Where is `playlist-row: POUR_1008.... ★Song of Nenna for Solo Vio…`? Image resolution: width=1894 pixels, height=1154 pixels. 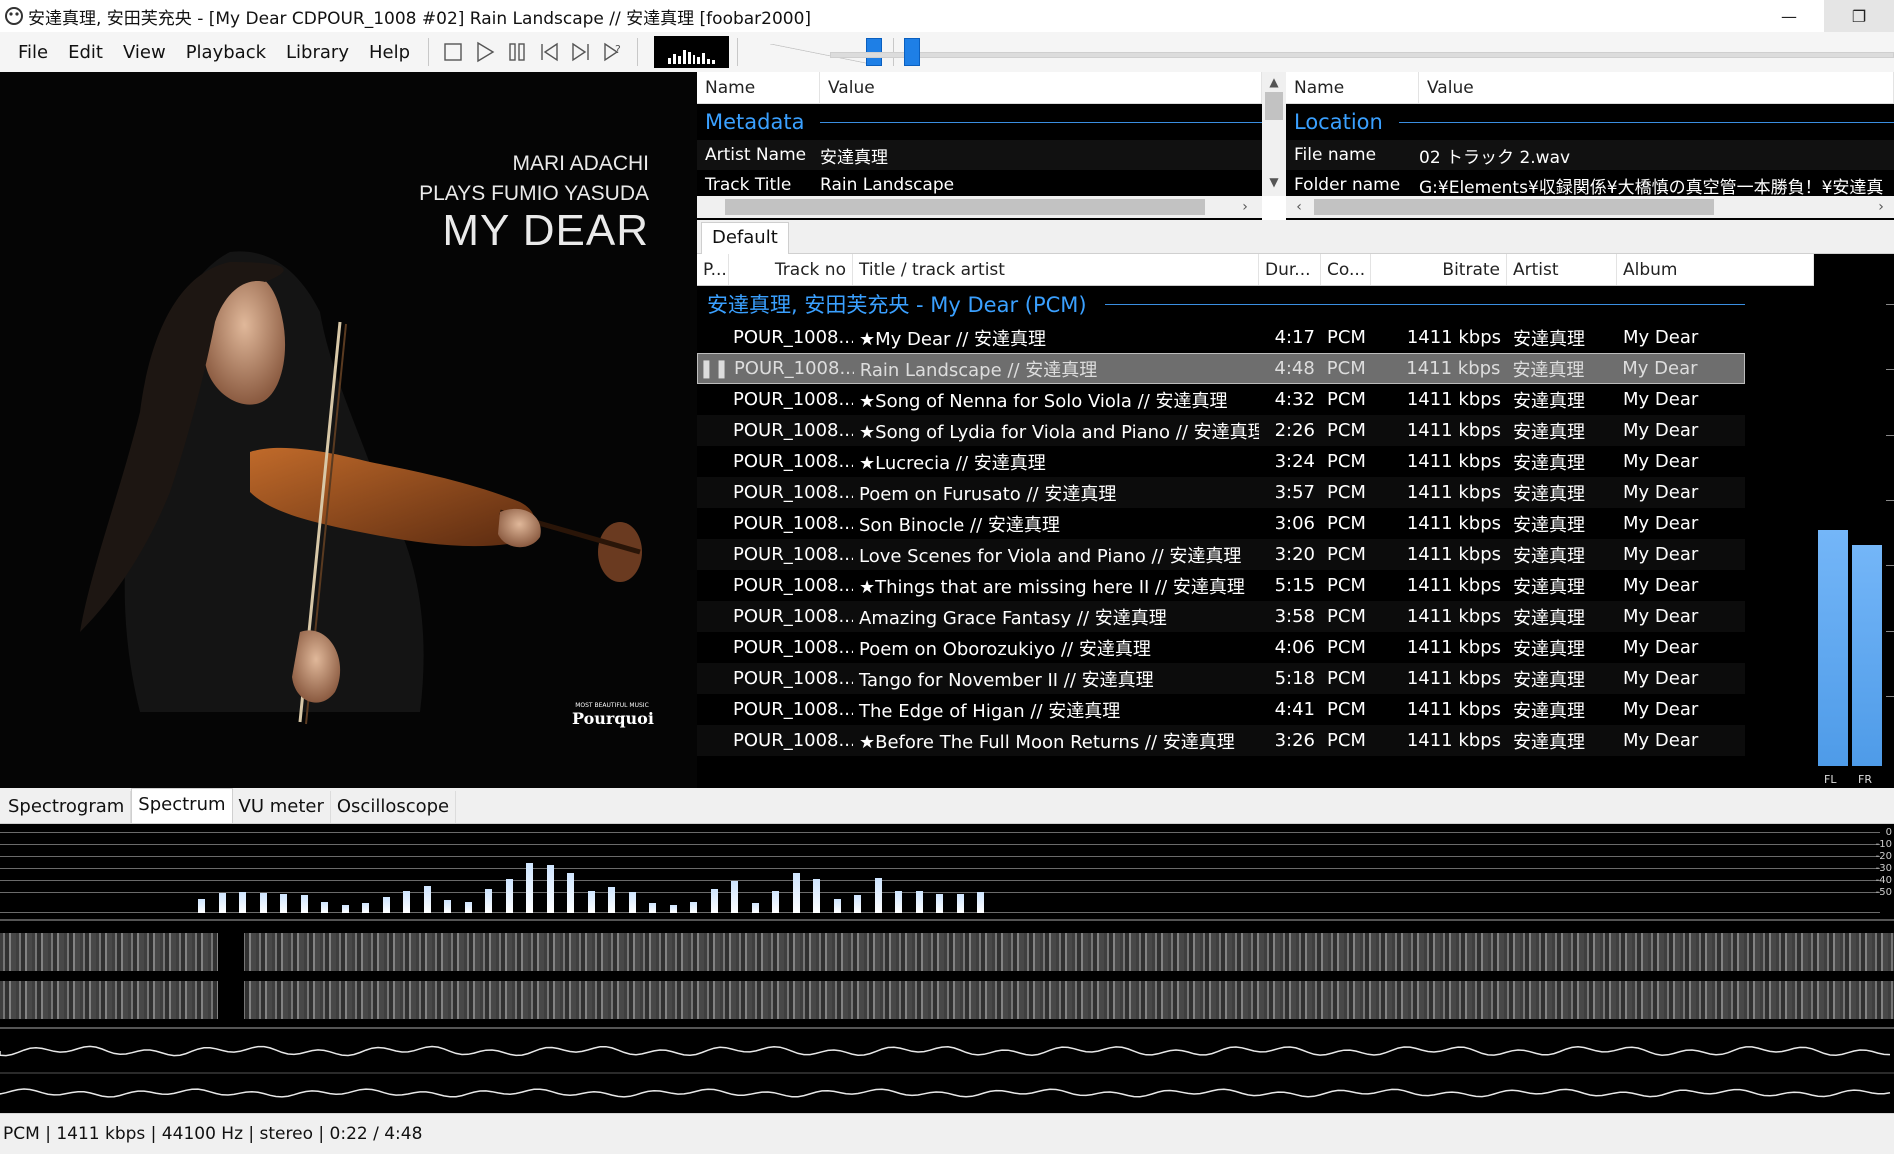 playlist-row: POUR_1008.... ★Song of Nenna for Solo Vio… is located at coordinates (1221, 399).